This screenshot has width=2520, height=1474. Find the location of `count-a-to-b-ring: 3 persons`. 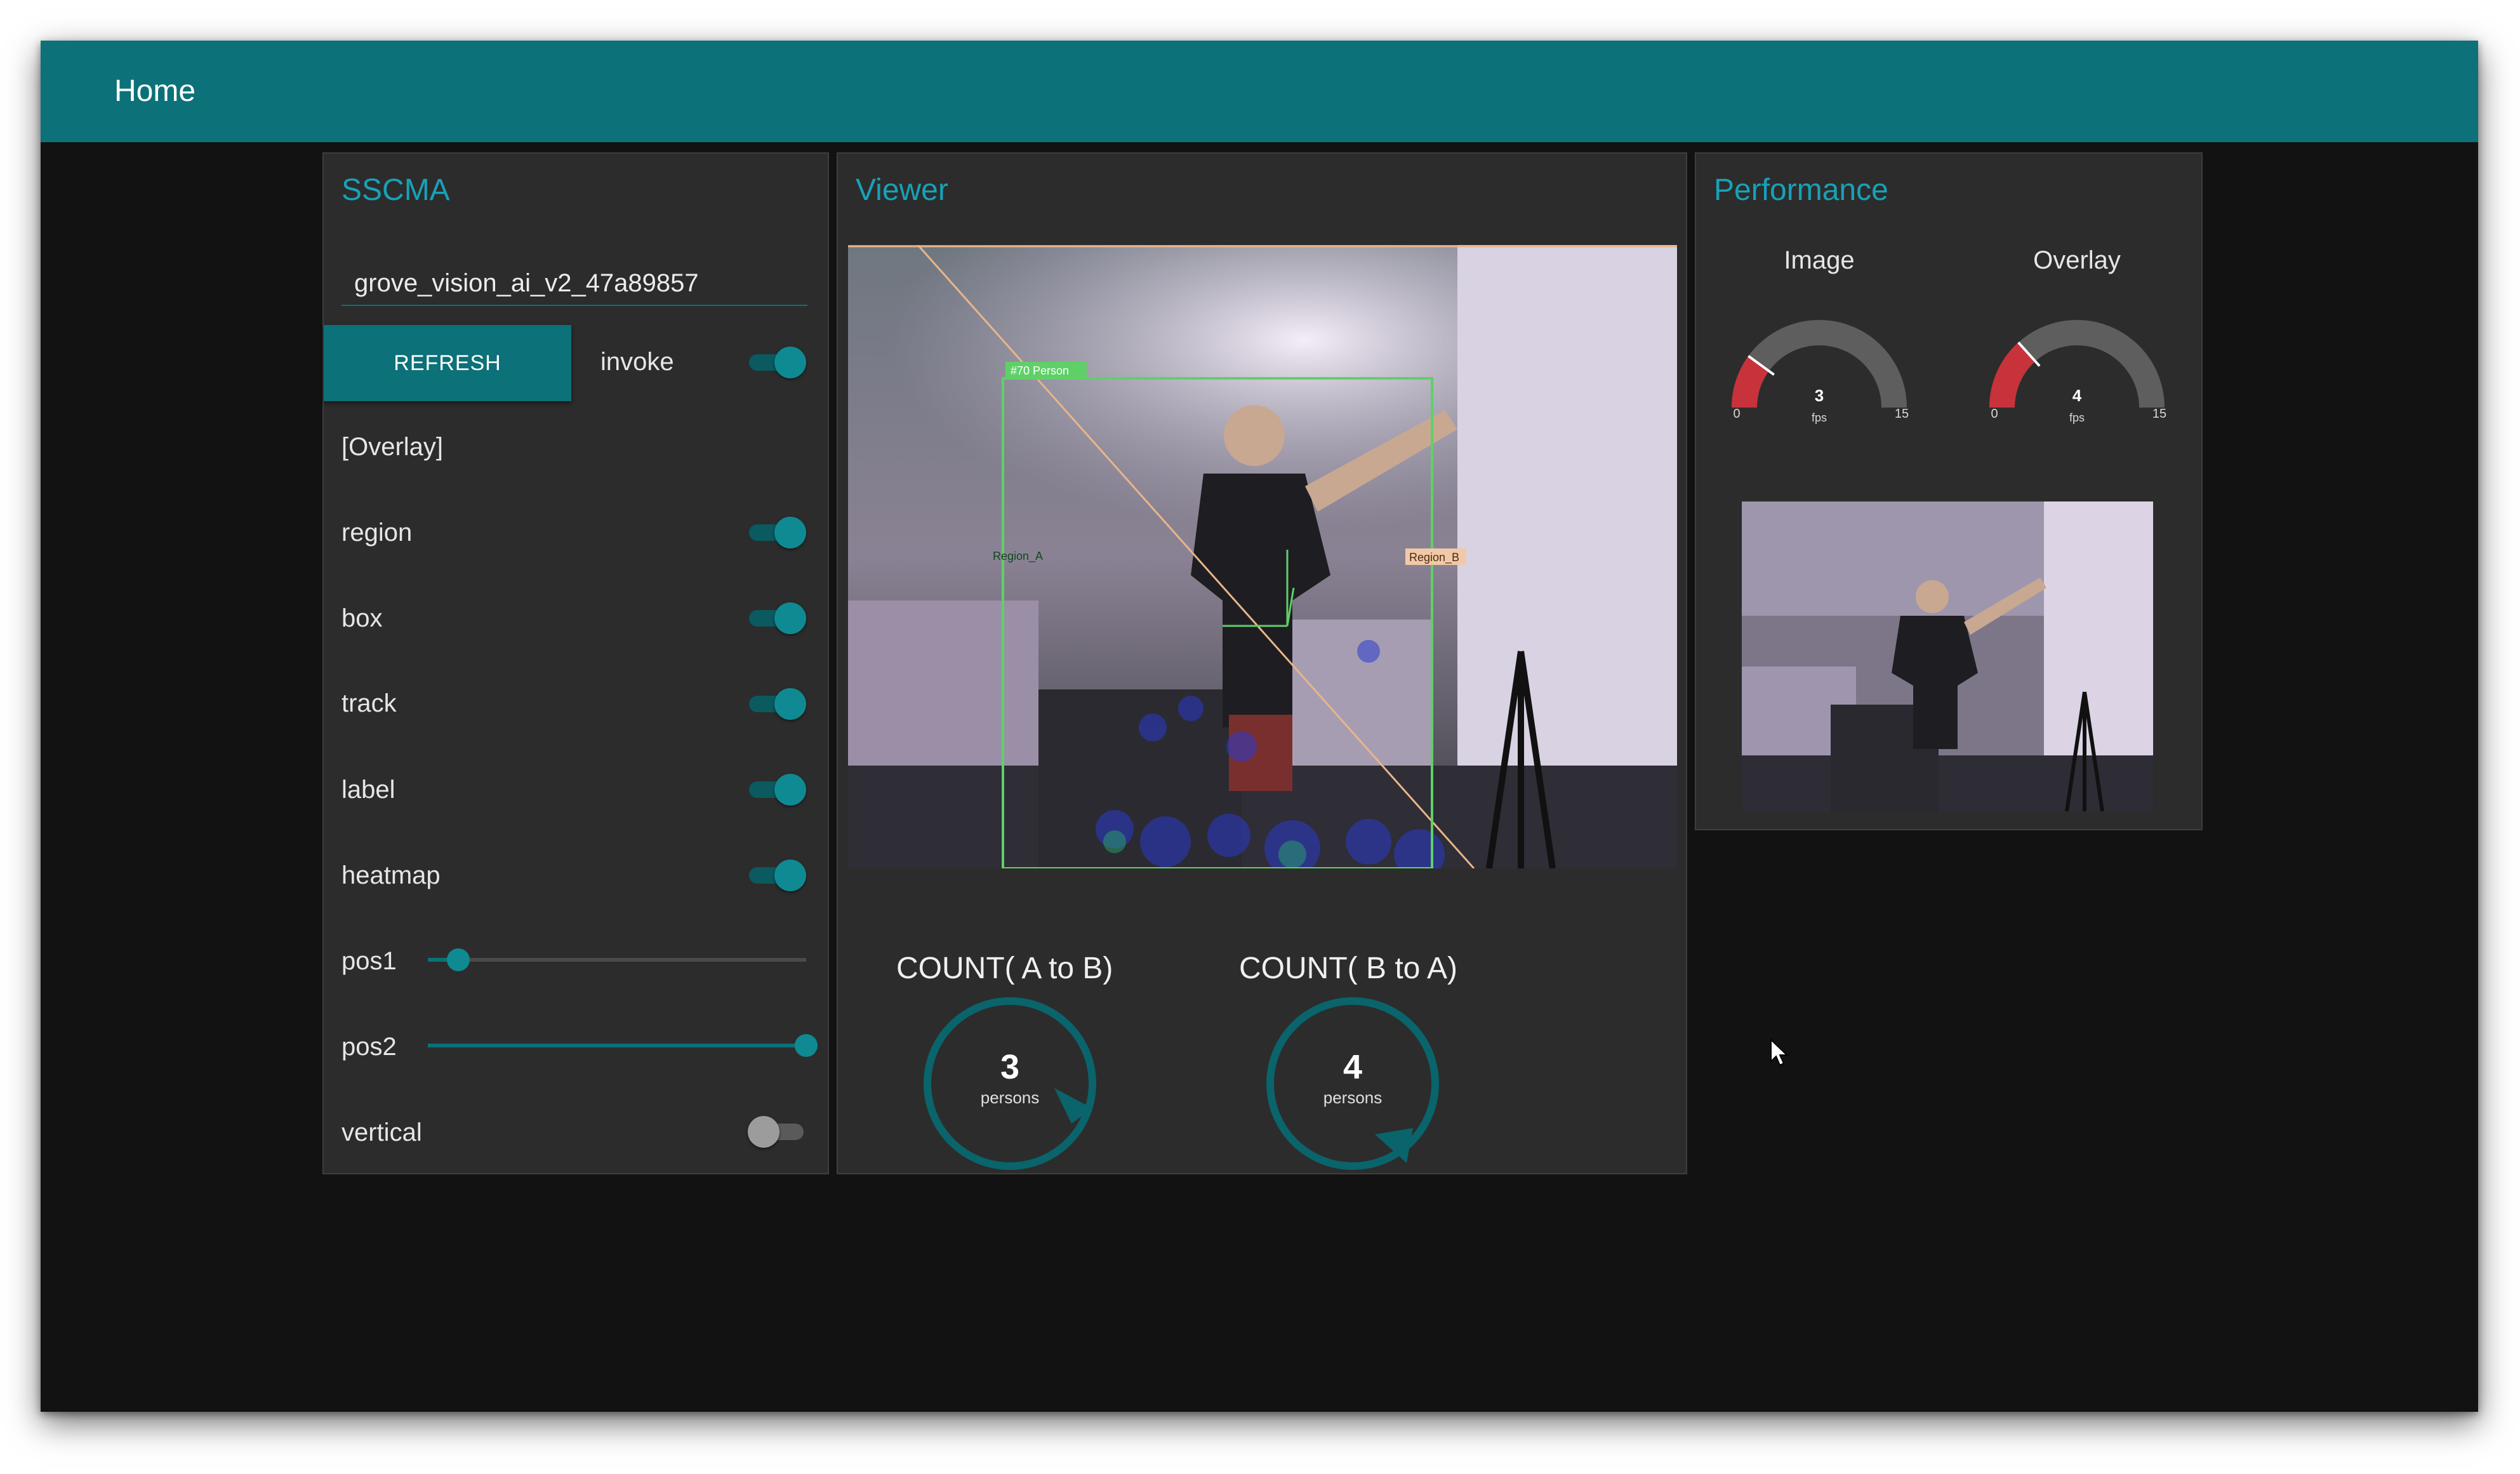

count-a-to-b-ring: 3 persons is located at coordinates (1010, 1084).